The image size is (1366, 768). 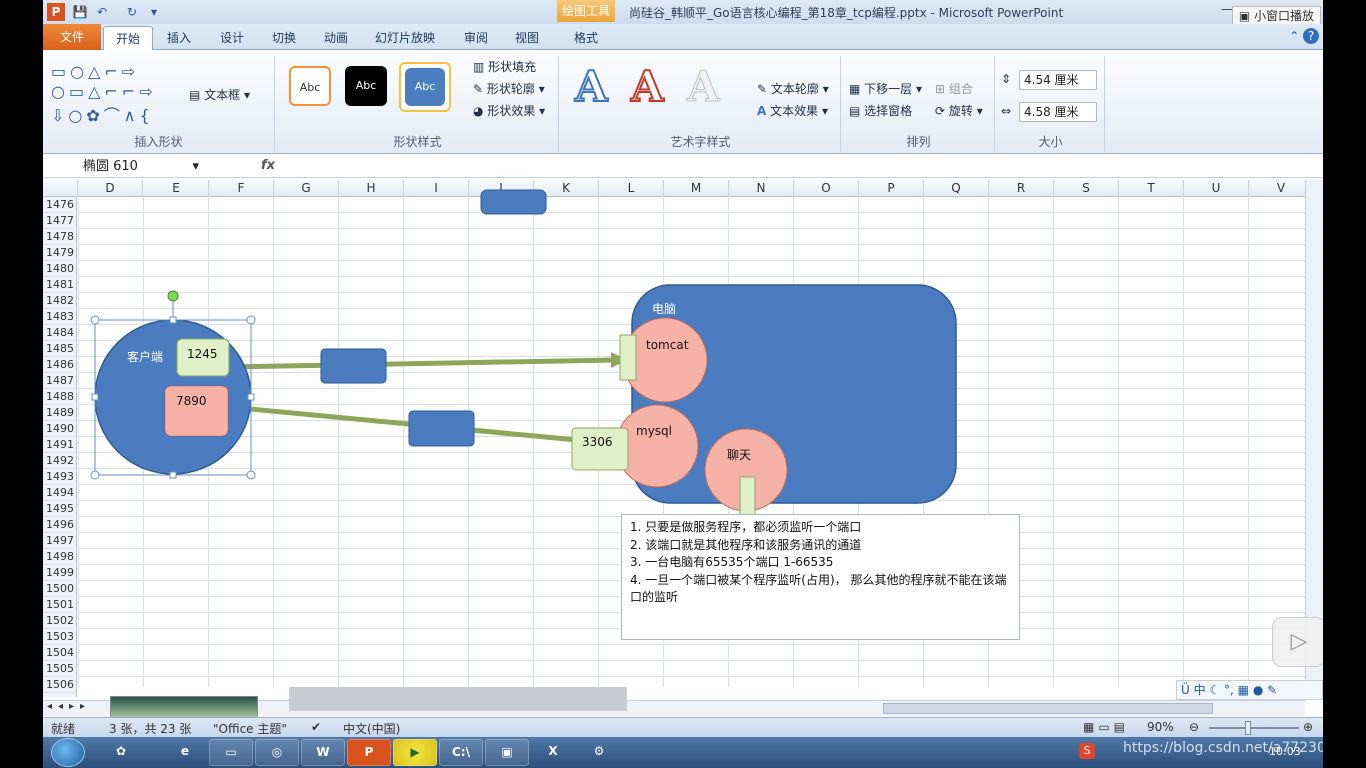 What do you see at coordinates (323, 752) in the screenshot?
I see `taskbar-word-icon: W` at bounding box center [323, 752].